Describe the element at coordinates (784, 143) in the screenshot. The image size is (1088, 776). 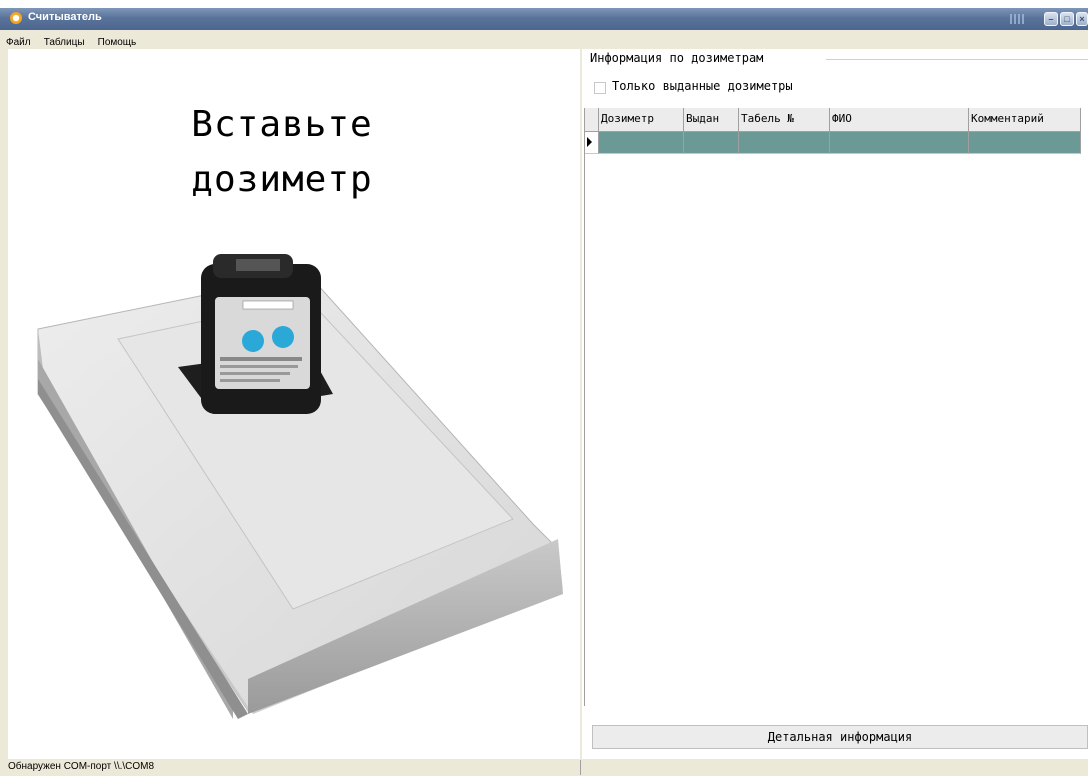
I see `cell-tab-number` at that location.